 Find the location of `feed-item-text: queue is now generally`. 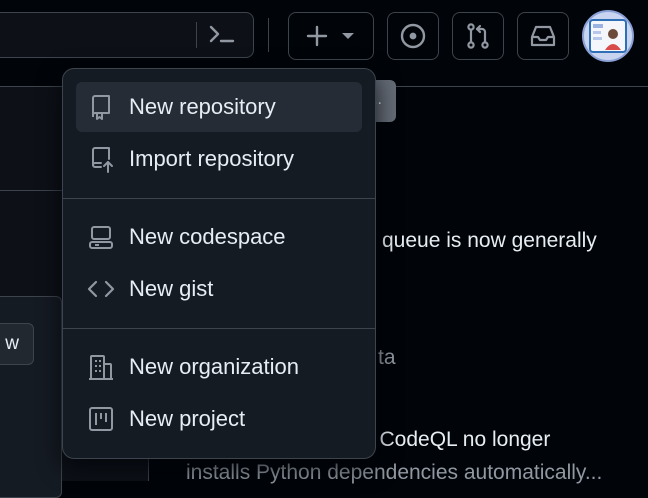

feed-item-text: queue is now generally is located at coordinates (489, 241).